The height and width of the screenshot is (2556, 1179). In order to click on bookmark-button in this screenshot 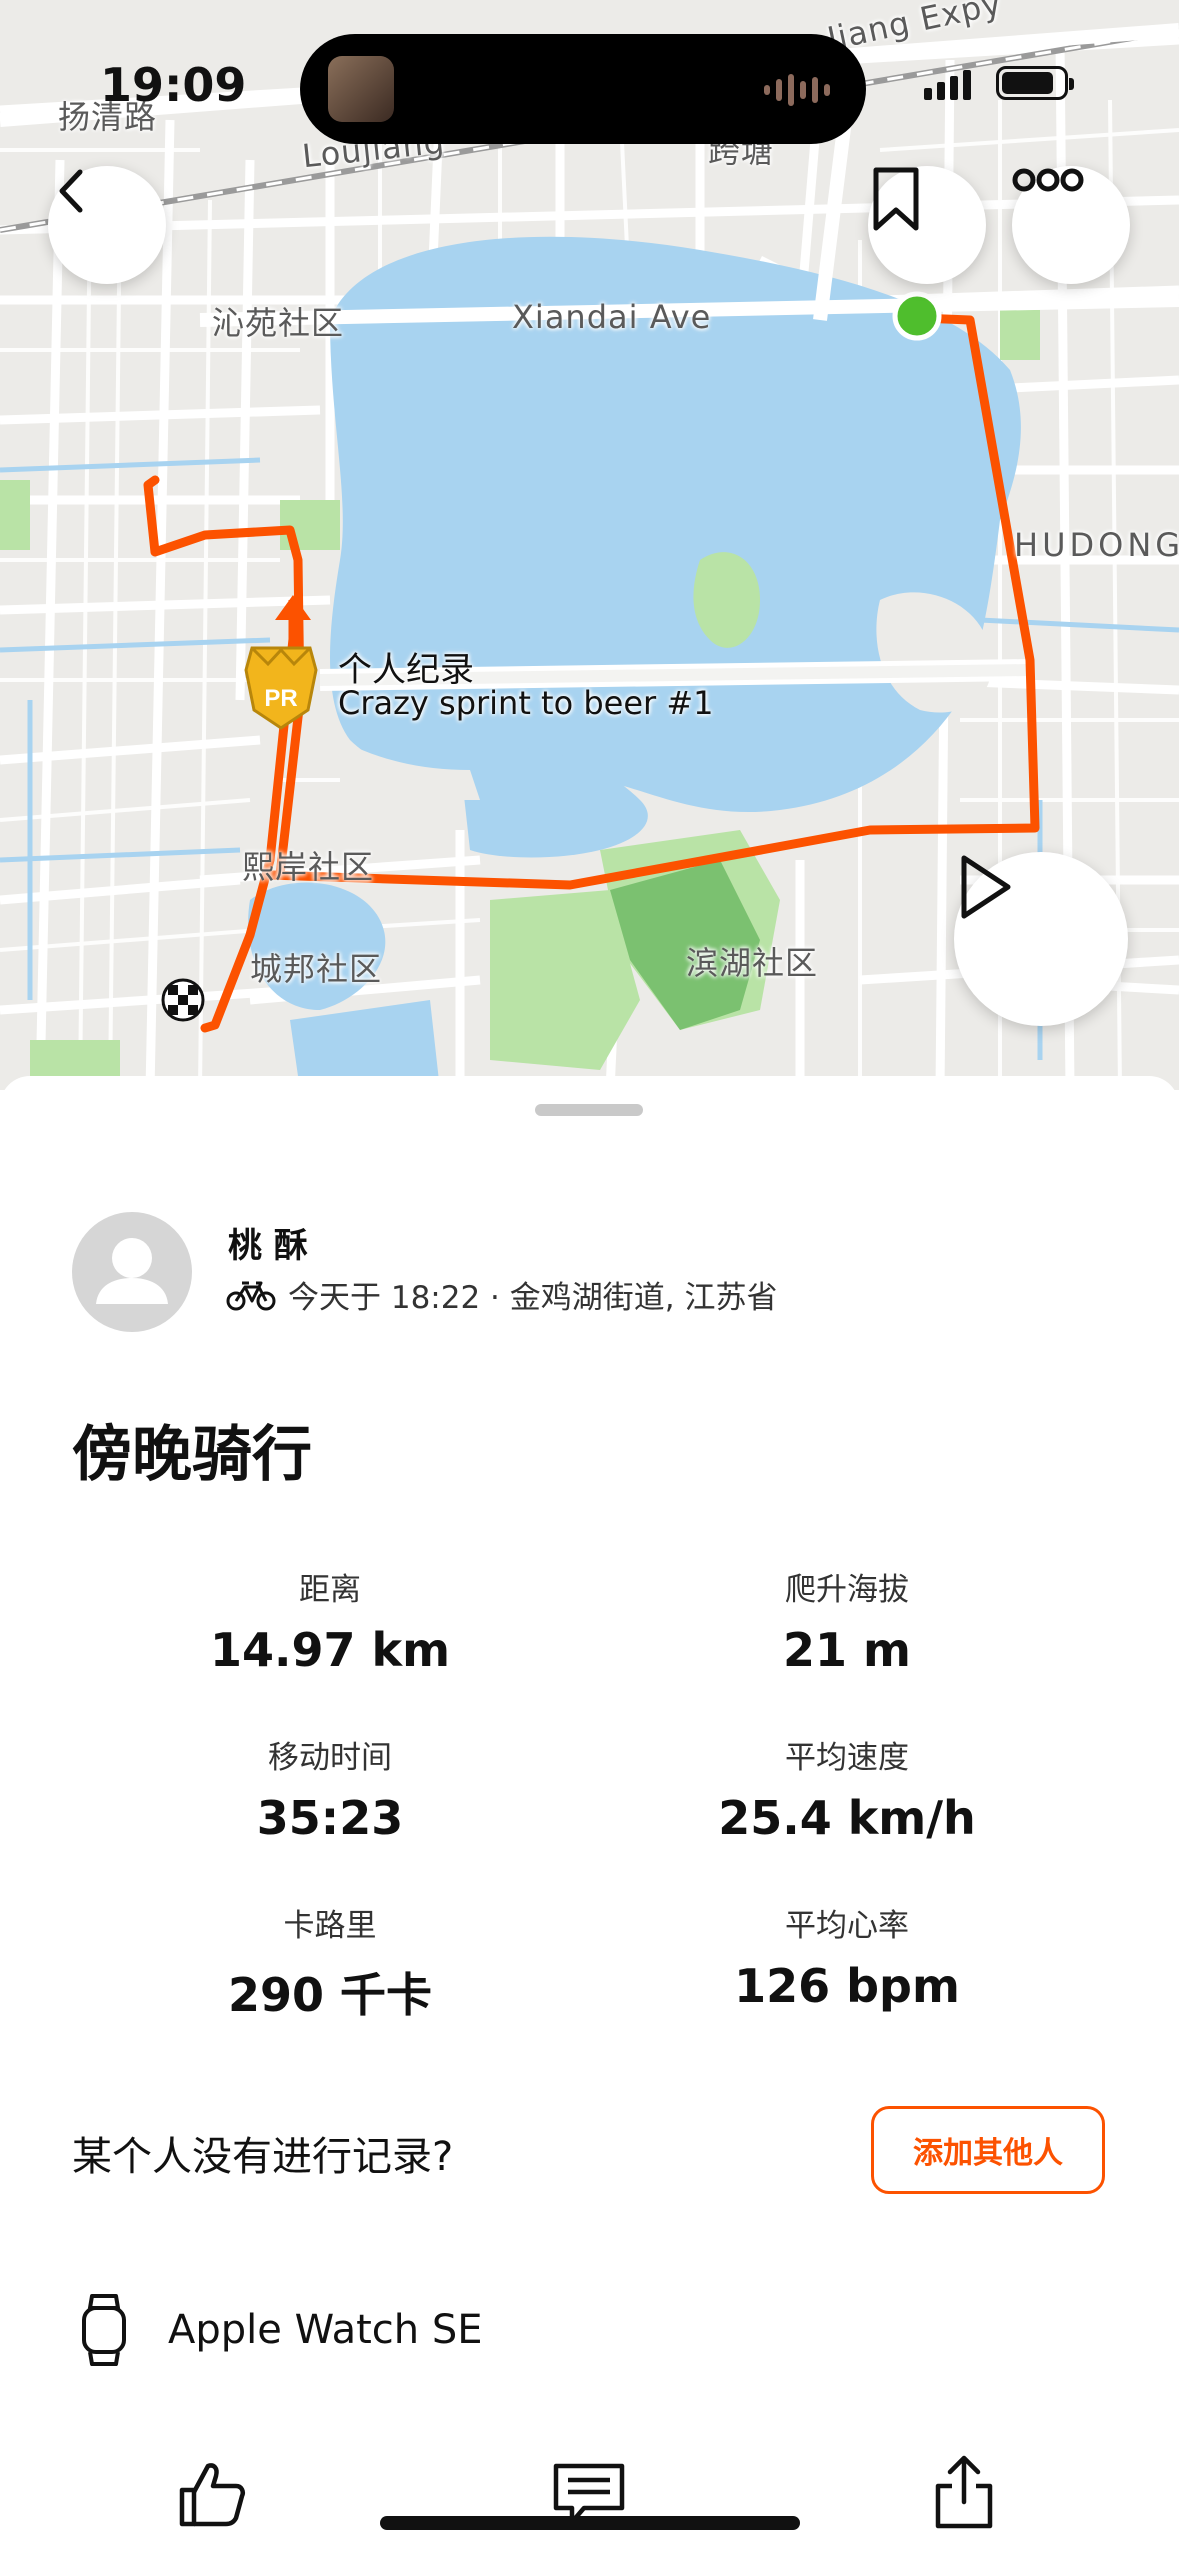, I will do `click(927, 225)`.